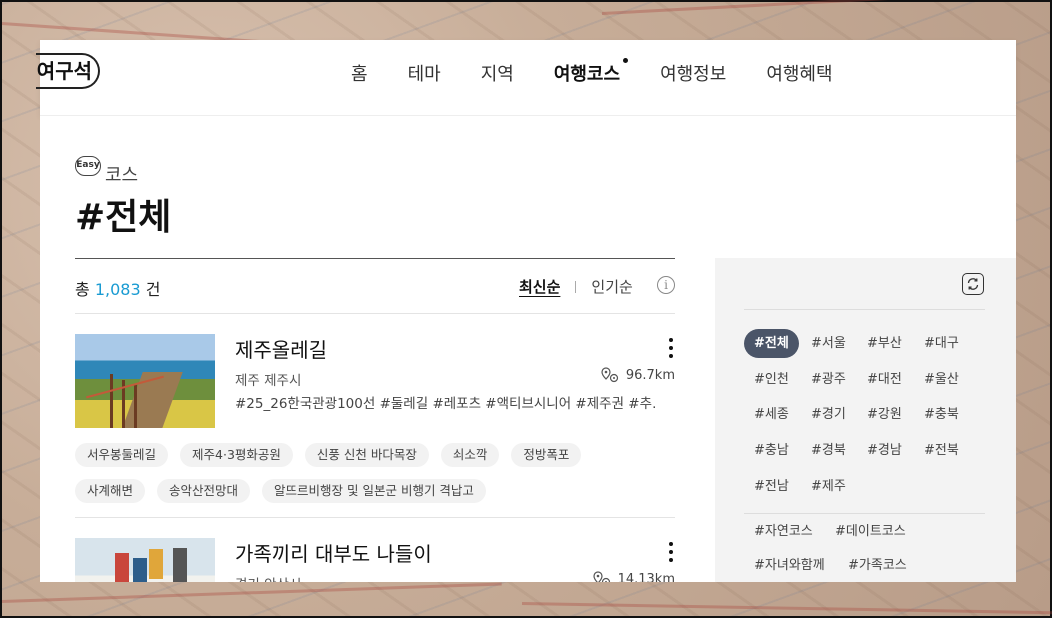 The image size is (1052, 618). I want to click on nav-item-home: 홈, so click(359, 73).